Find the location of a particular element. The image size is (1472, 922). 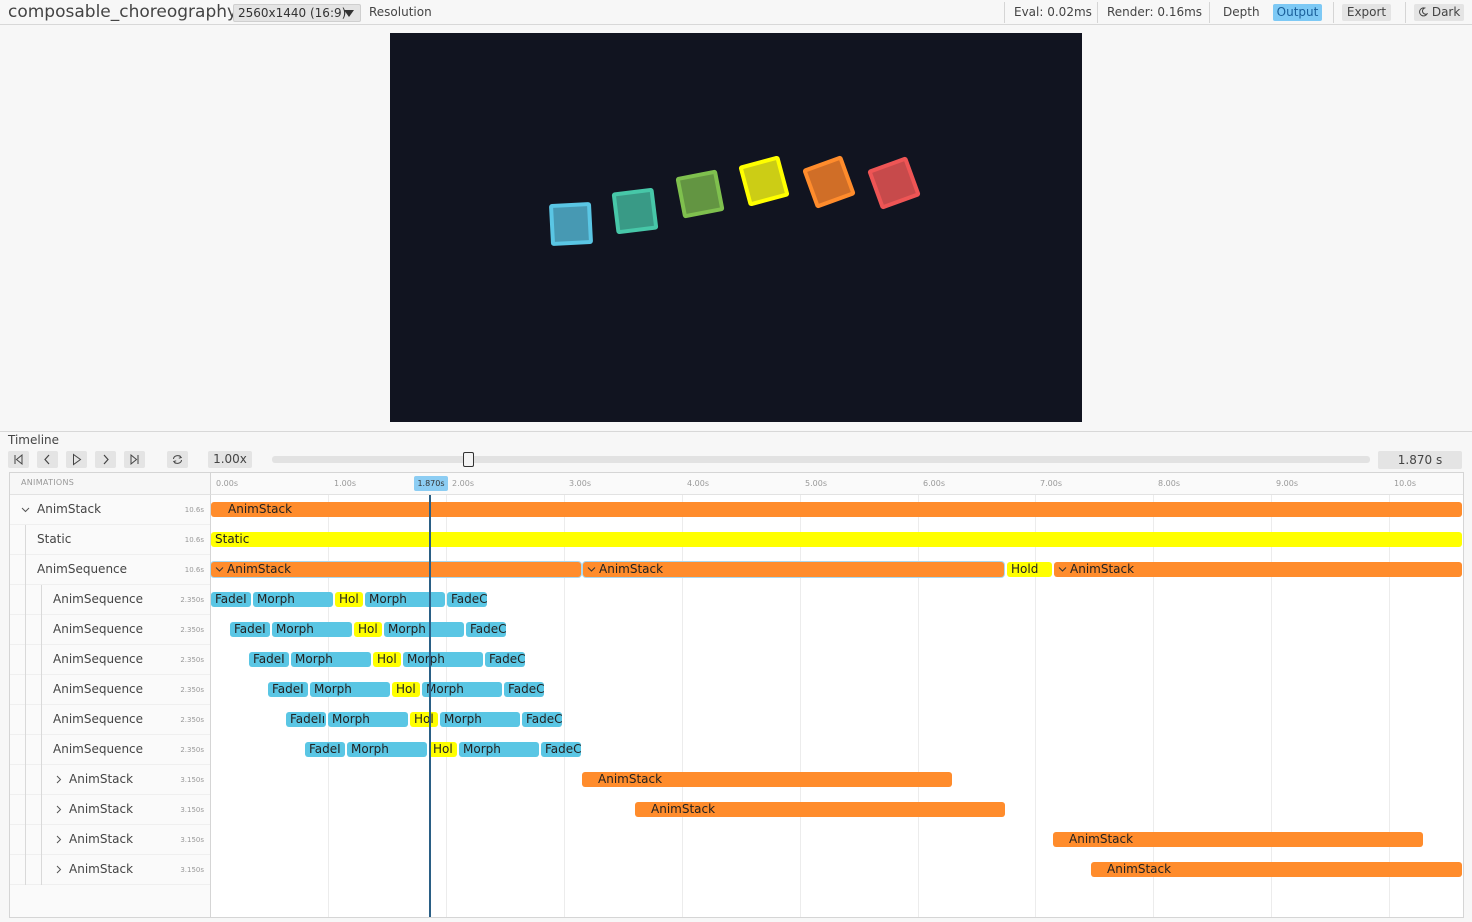

moon-icon is located at coordinates (1424, 12).